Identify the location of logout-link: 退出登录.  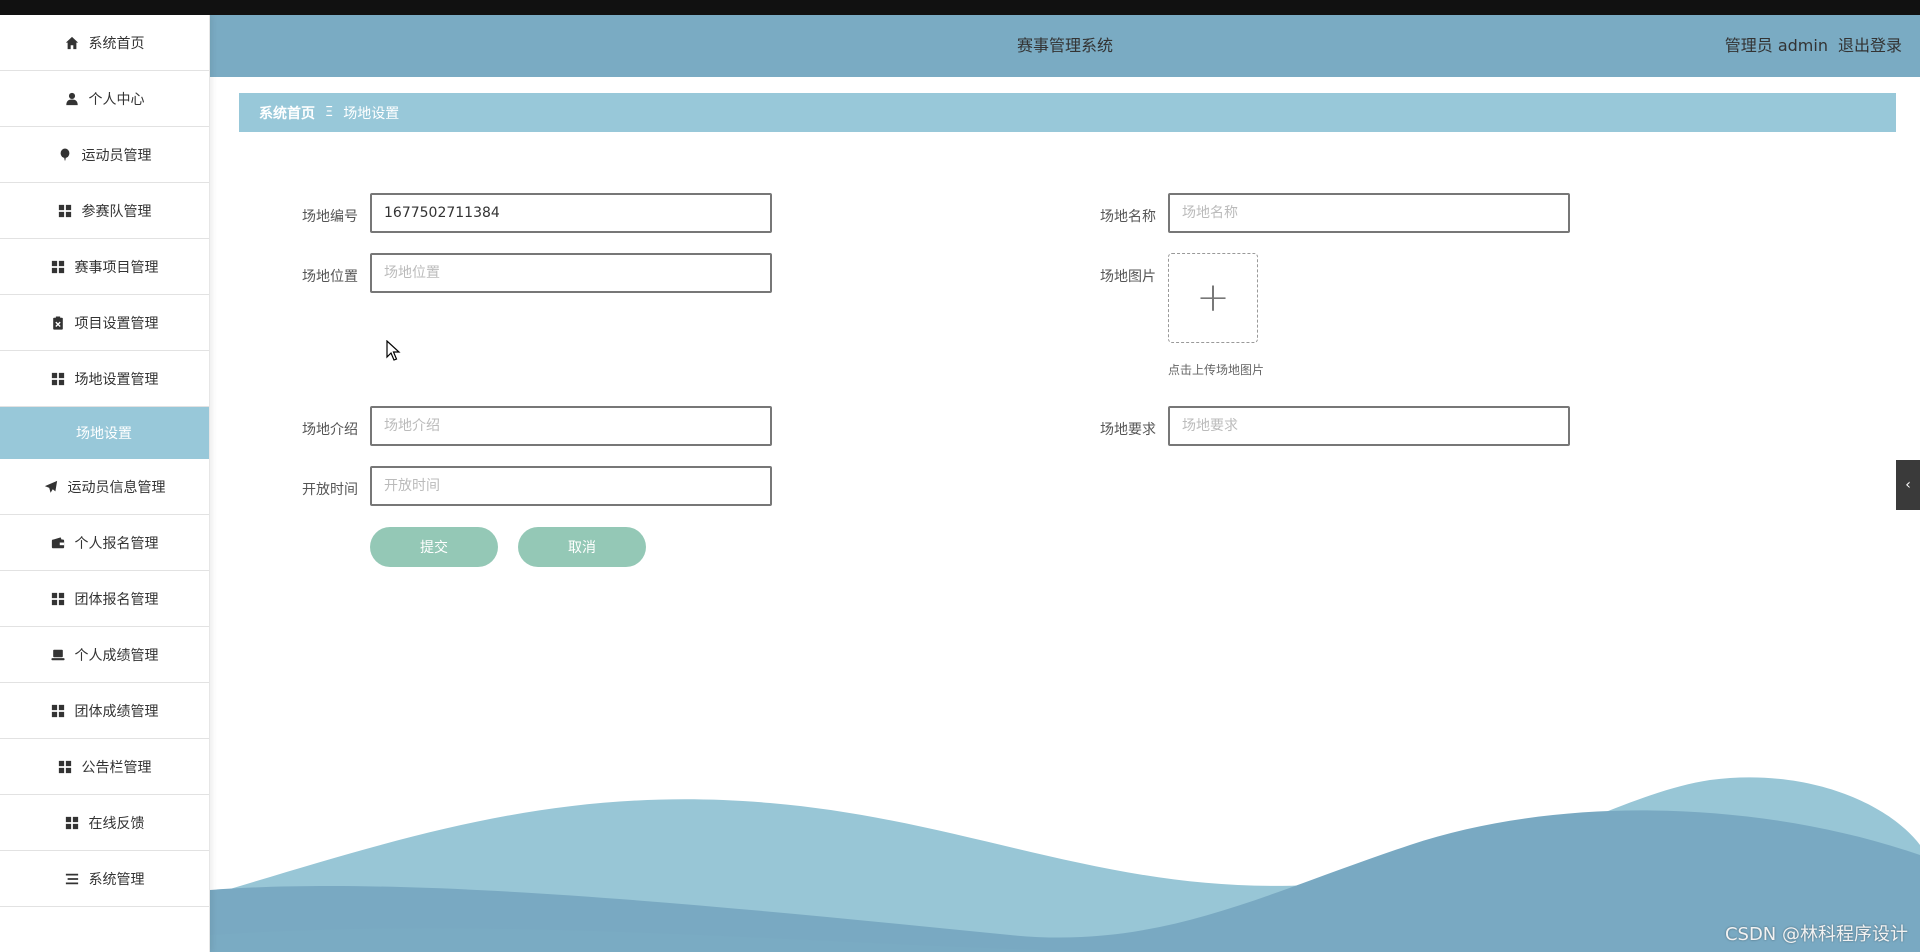
(1870, 46).